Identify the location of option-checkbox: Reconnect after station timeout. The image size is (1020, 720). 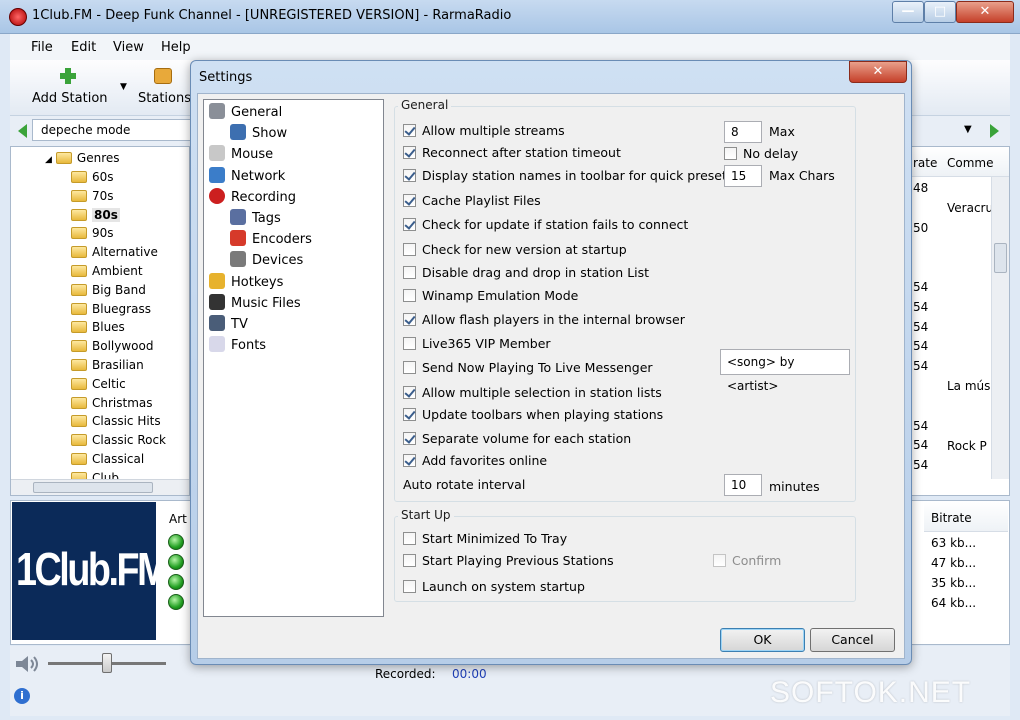
(512, 153).